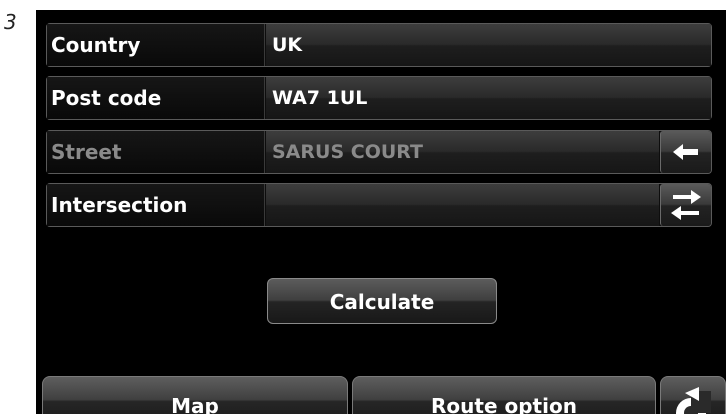  I want to click on left-arrow-icon, so click(685, 152).